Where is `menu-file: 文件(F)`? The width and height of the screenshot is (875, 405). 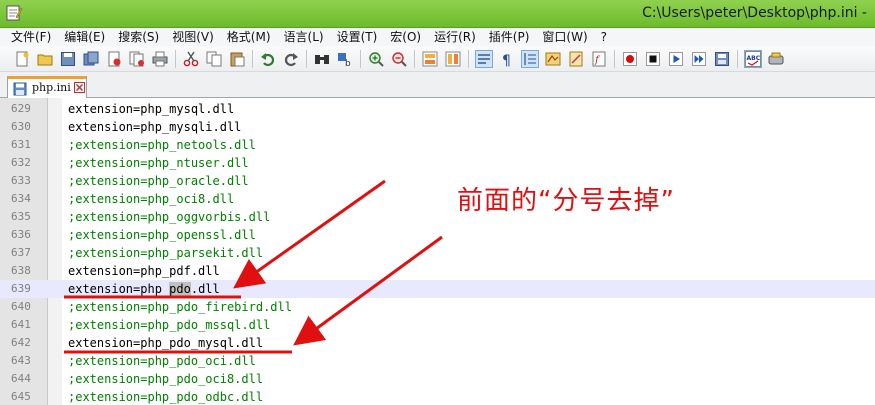 menu-file: 文件(F) is located at coordinates (30, 37).